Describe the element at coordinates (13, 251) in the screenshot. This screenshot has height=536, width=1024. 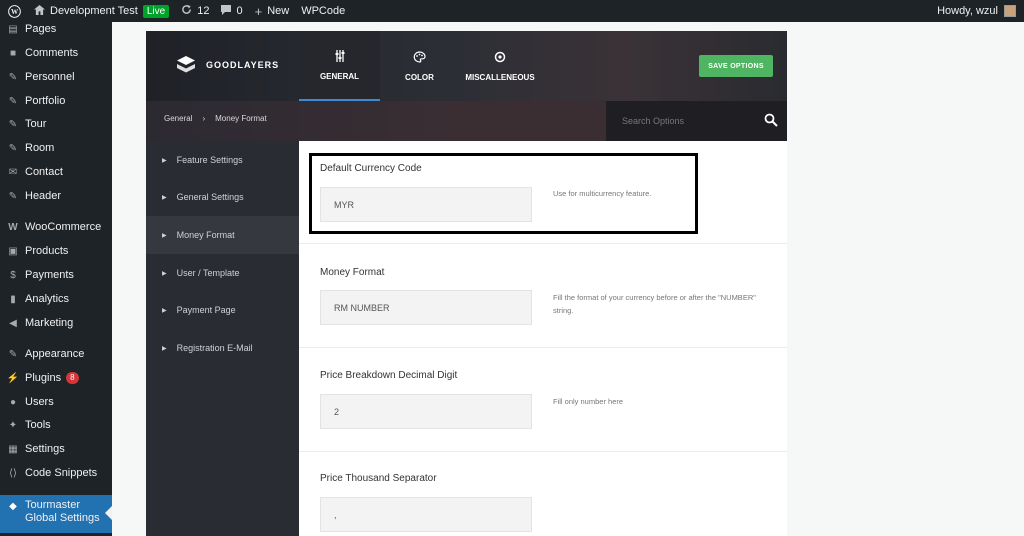
I see `box-icon: ▣` at that location.